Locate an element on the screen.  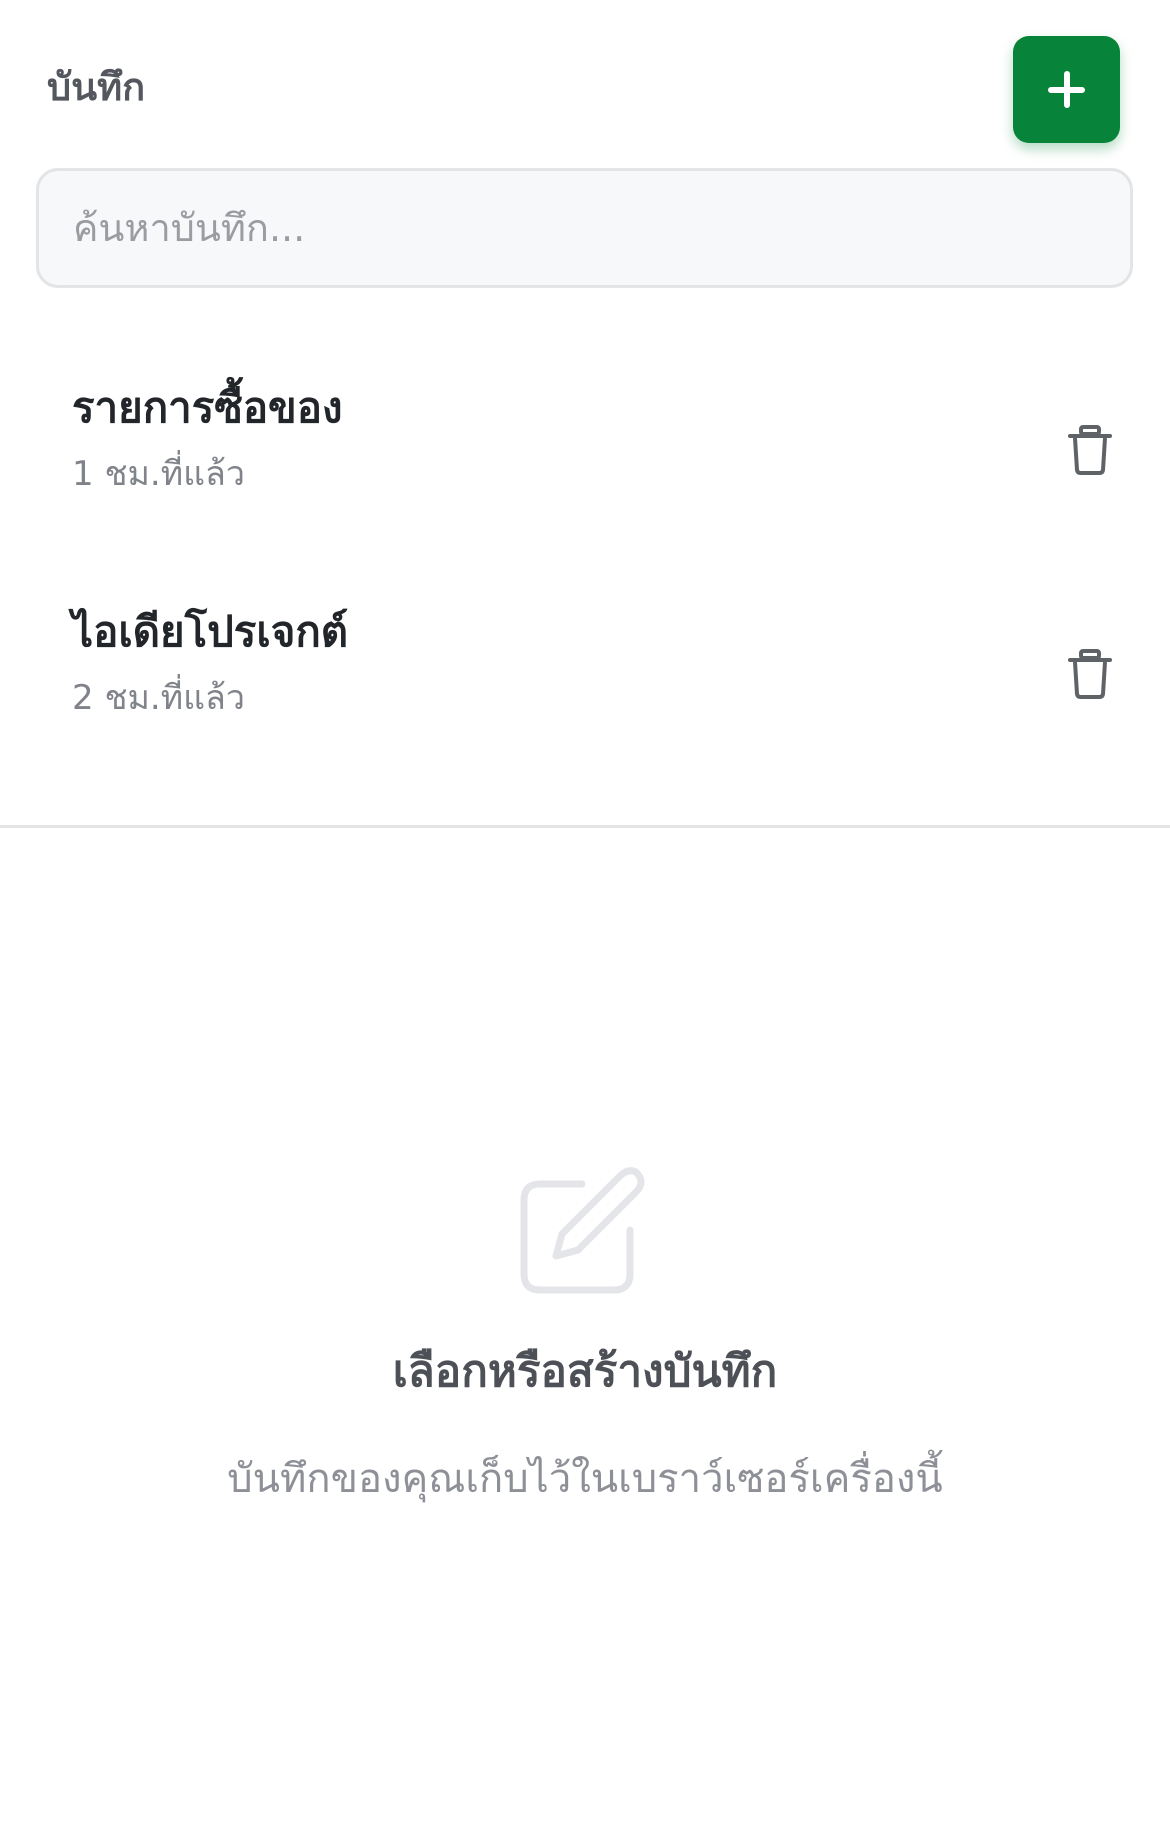
page-title: บันทึก is located at coordinates (96, 87).